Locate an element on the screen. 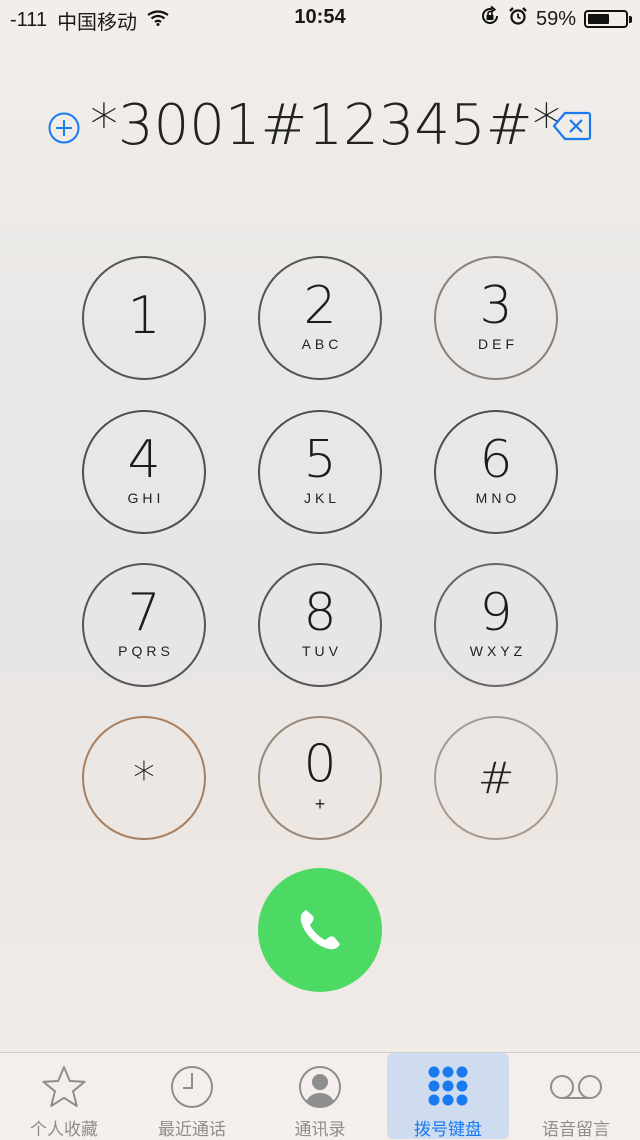 The height and width of the screenshot is (1140, 640). backspace-icon is located at coordinates (572, 126).